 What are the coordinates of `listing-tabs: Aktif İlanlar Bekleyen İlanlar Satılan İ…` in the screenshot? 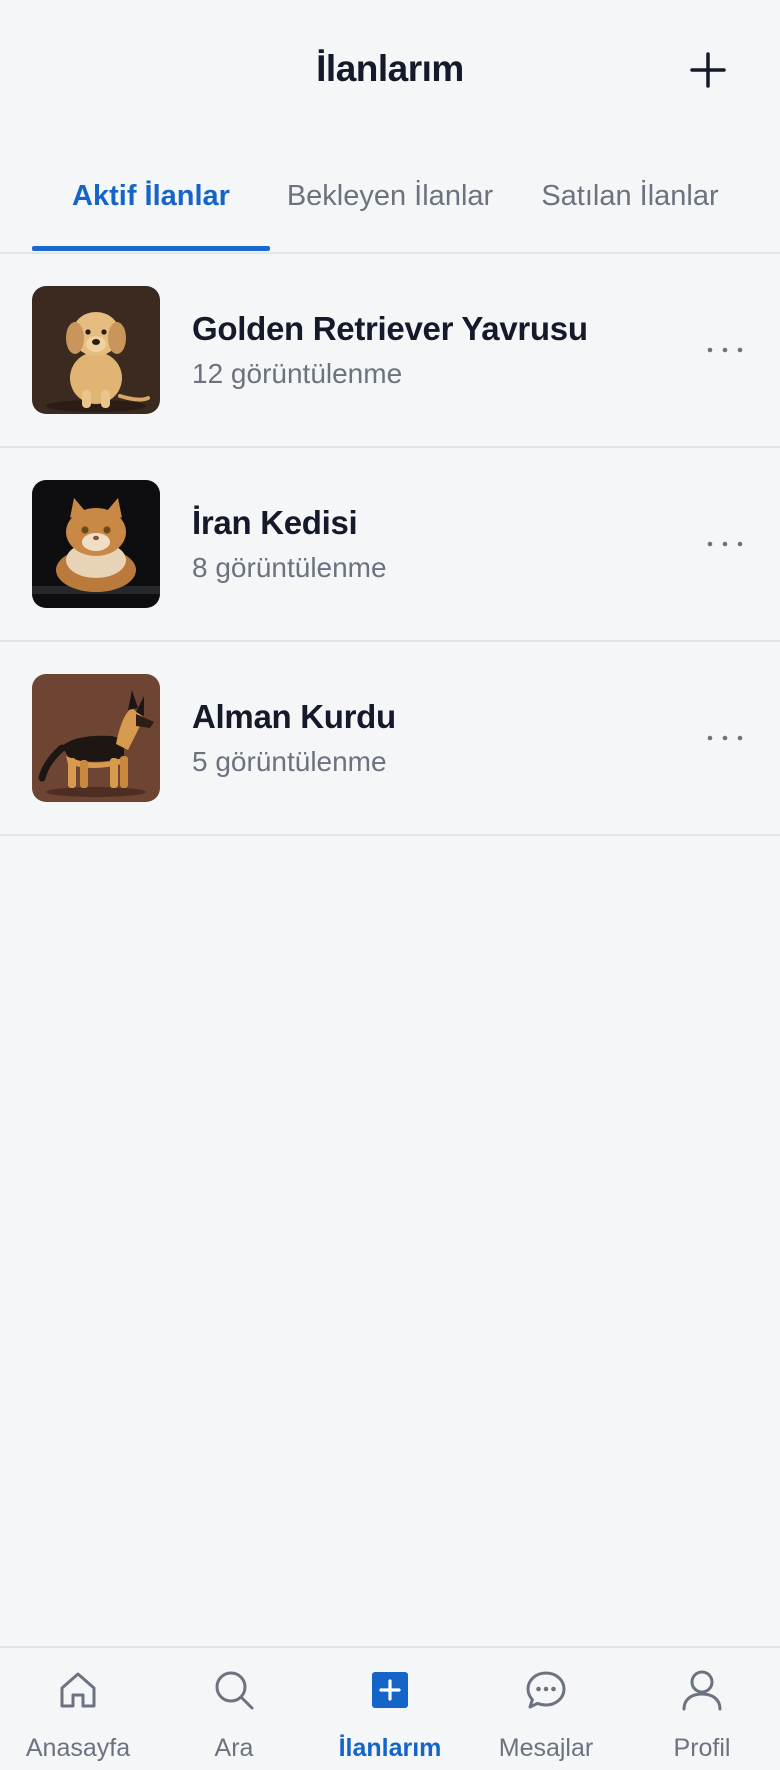 It's located at (390, 197).